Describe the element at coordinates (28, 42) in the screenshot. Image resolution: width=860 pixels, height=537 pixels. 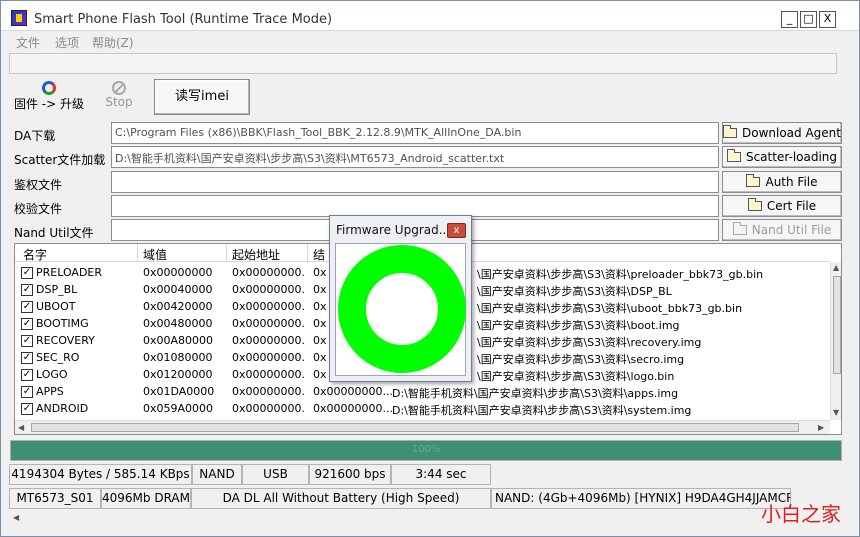
I see `menu-file: 文件` at that location.